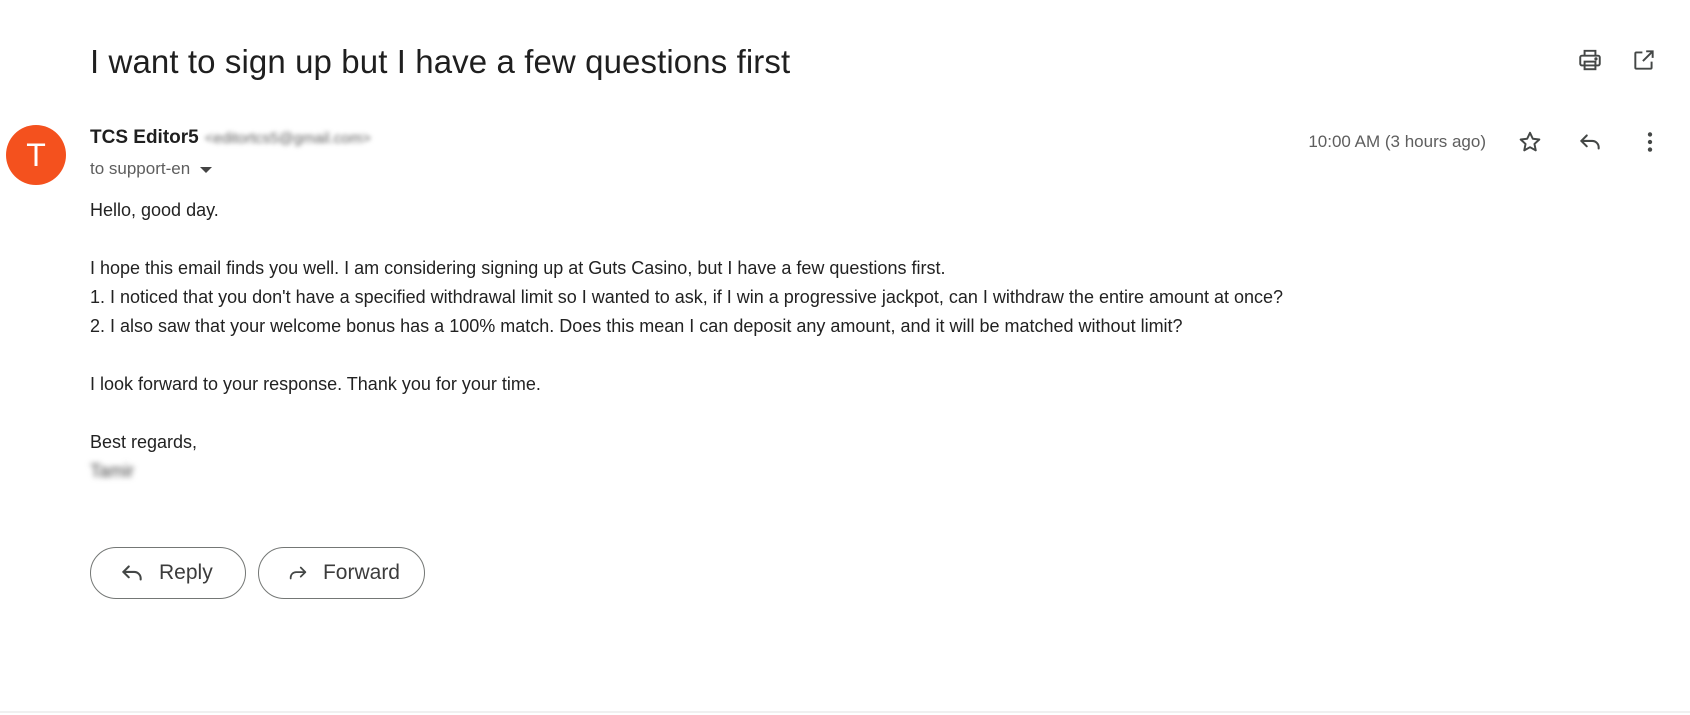 The image size is (1690, 715). I want to click on sender-name: TCS Editor5, so click(144, 138).